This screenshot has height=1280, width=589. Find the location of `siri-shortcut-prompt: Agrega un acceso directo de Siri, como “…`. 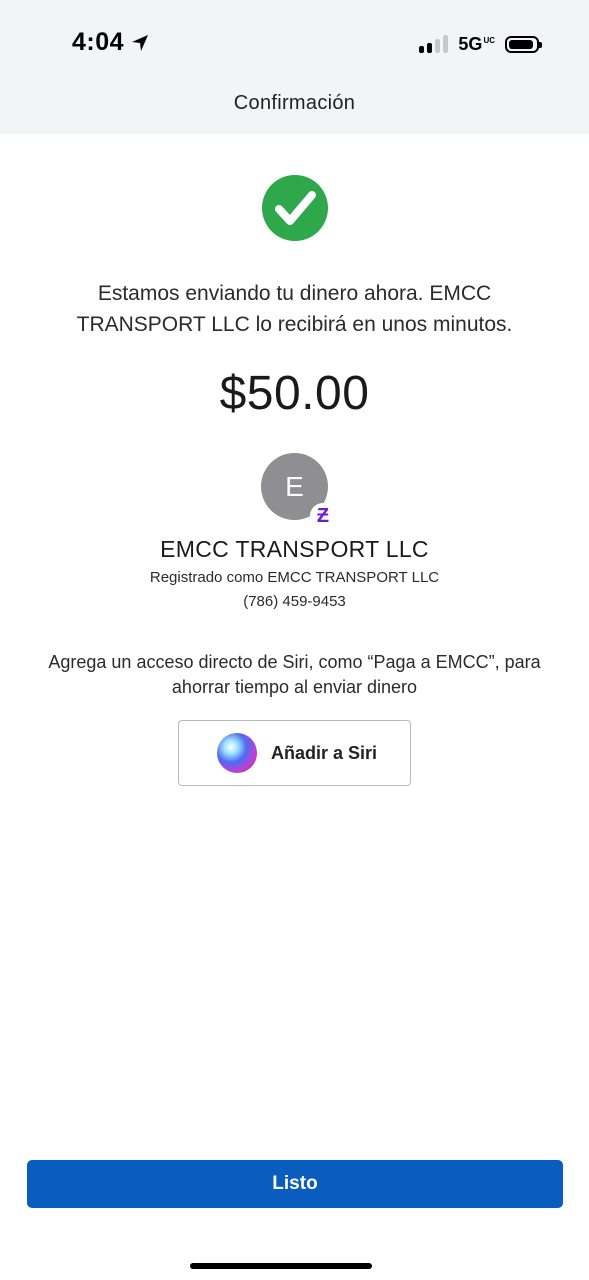

siri-shortcut-prompt: Agrega un acceso directo de Siri, como “… is located at coordinates (294, 674).